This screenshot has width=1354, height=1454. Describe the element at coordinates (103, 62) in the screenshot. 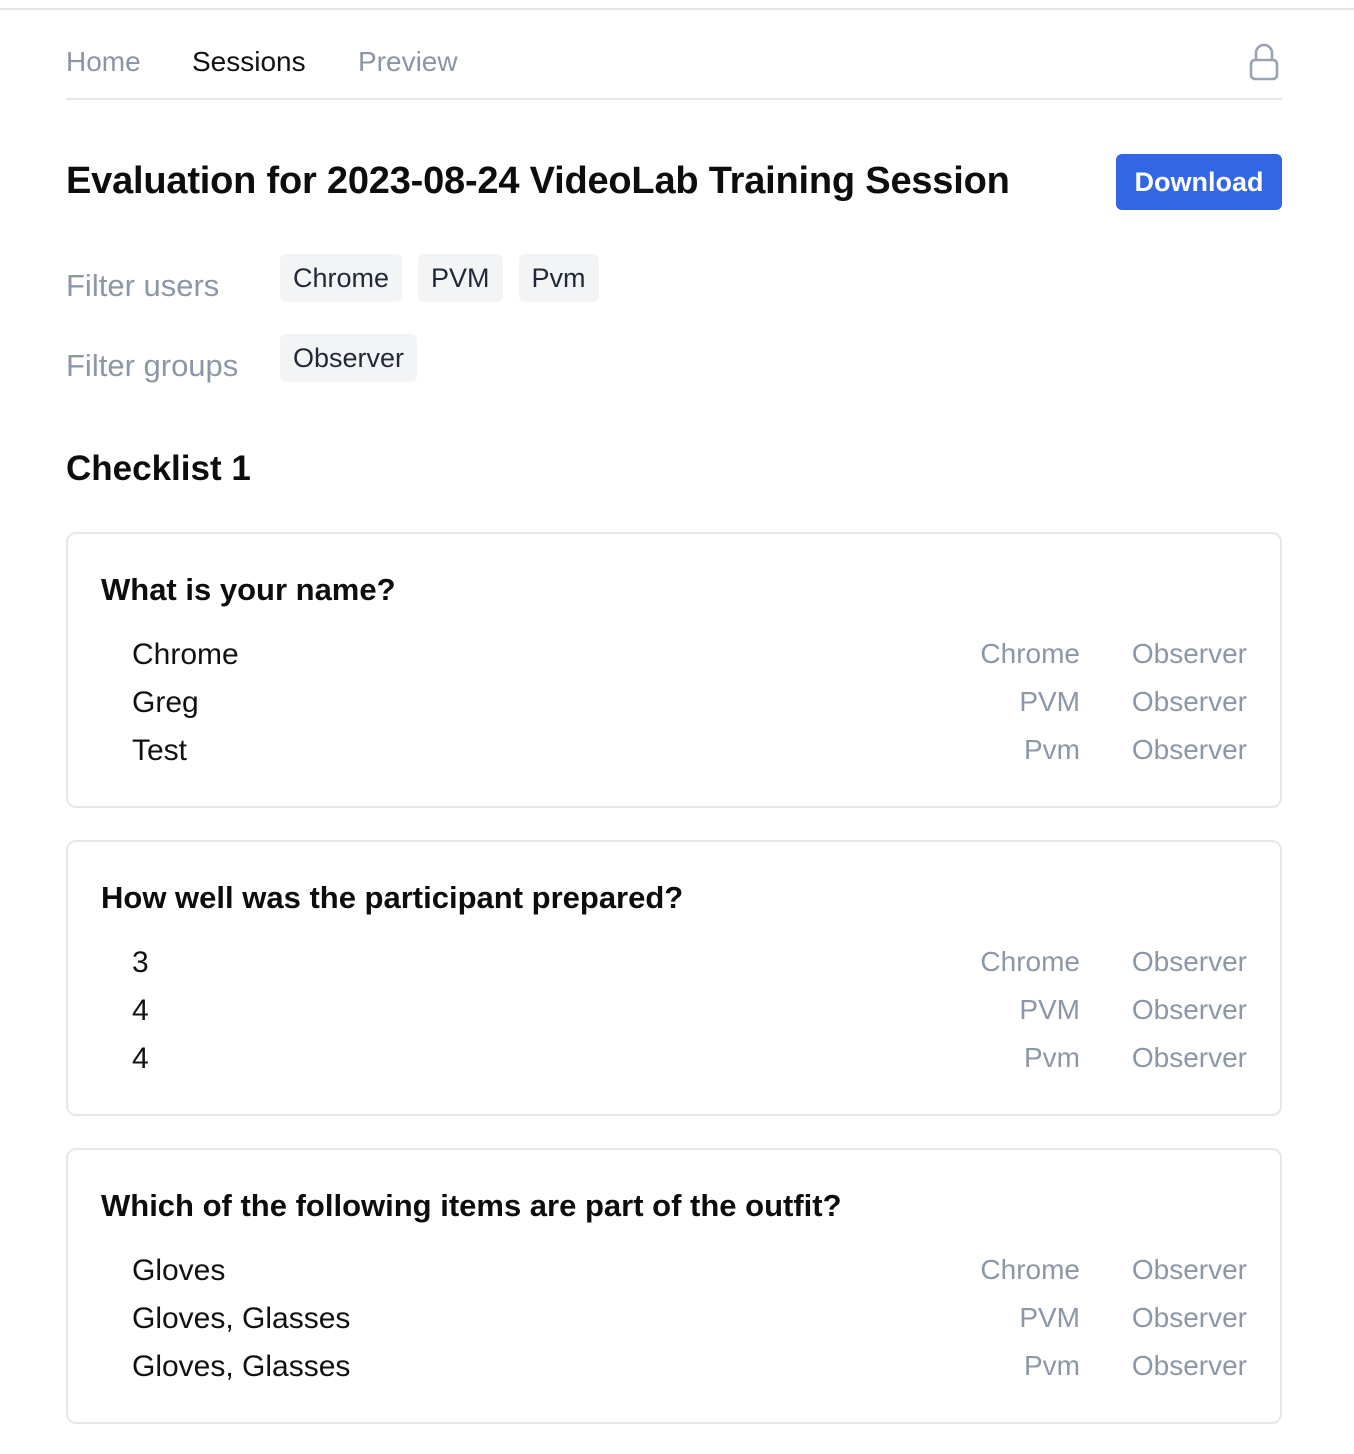

I see `nav-home-link: Home` at that location.